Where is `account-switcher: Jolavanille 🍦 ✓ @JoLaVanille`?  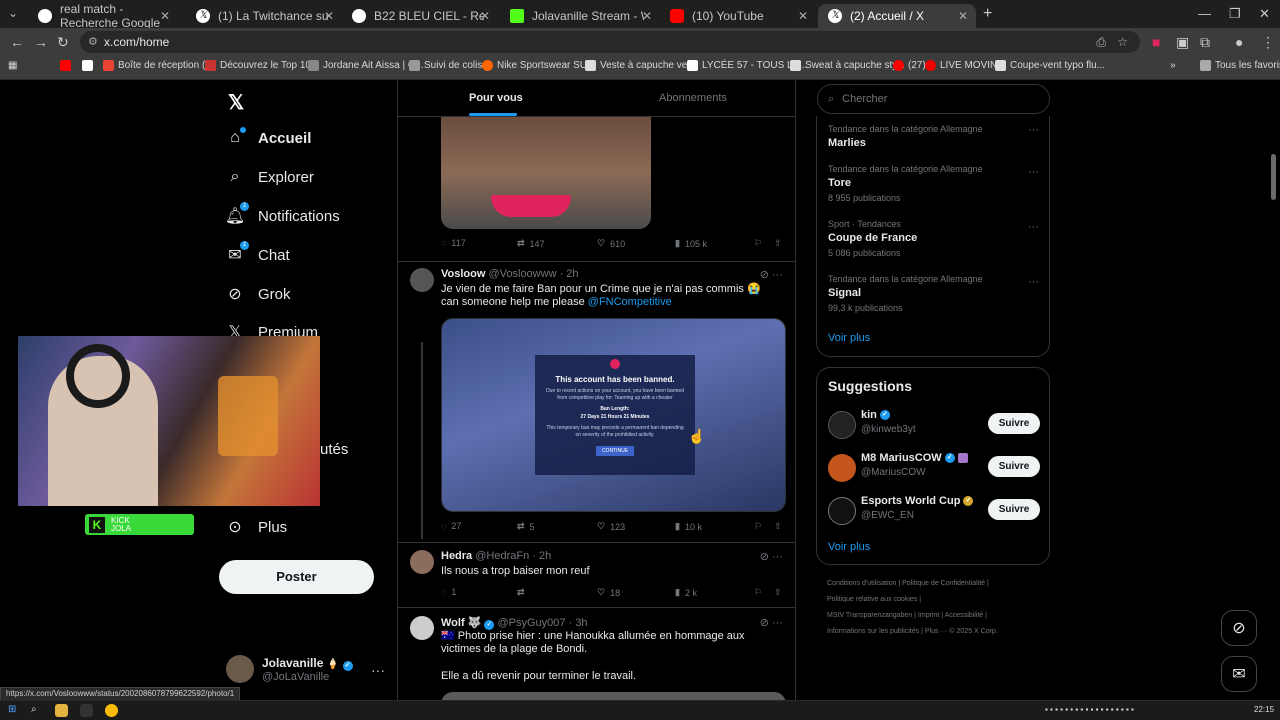 account-switcher: Jolavanille 🍦 ✓ @JoLaVanille is located at coordinates (289, 669).